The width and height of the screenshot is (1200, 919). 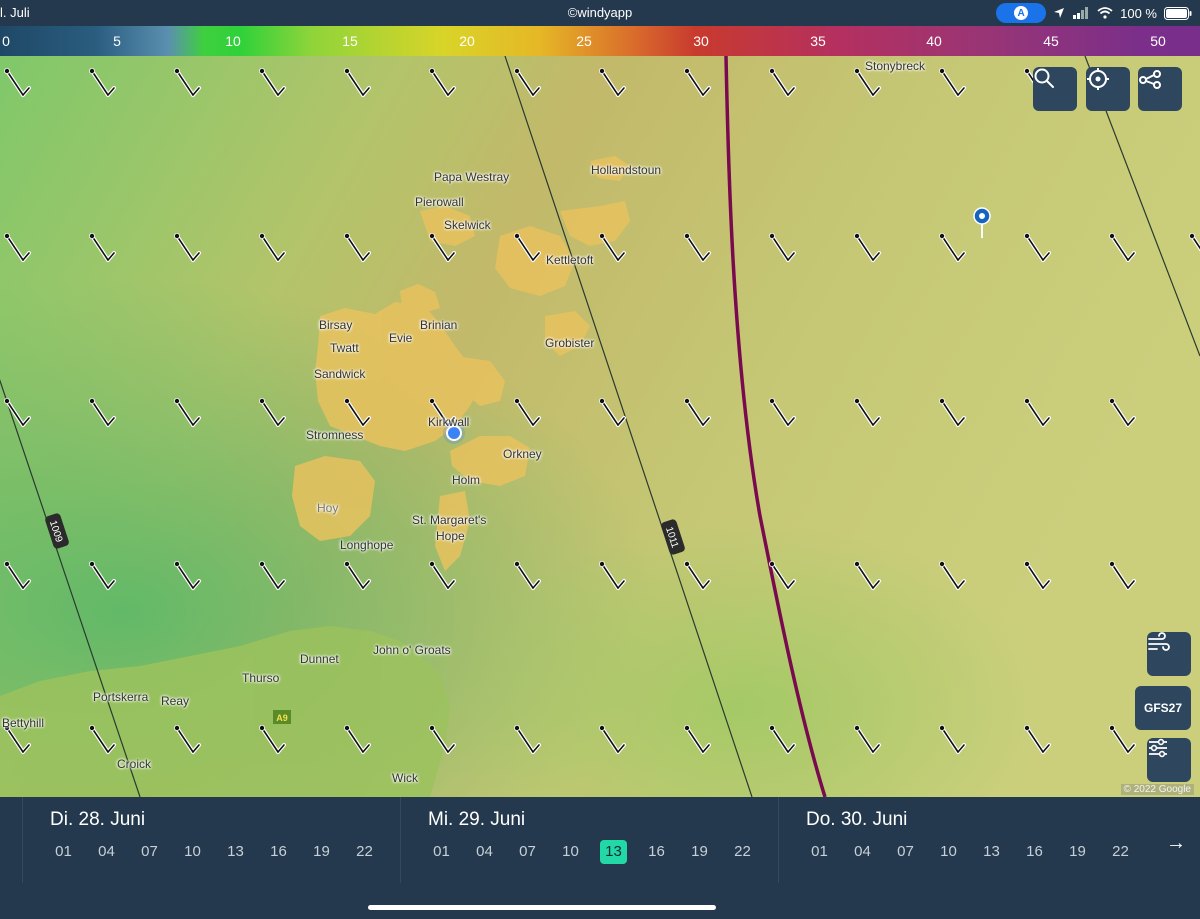 What do you see at coordinates (570, 343) in the screenshot?
I see `place-label: Grobister` at bounding box center [570, 343].